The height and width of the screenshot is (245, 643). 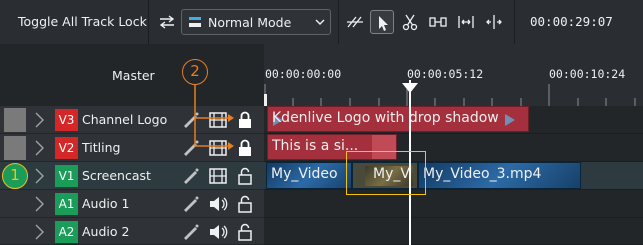 I want to click on lane-a1, so click(x=453, y=204).